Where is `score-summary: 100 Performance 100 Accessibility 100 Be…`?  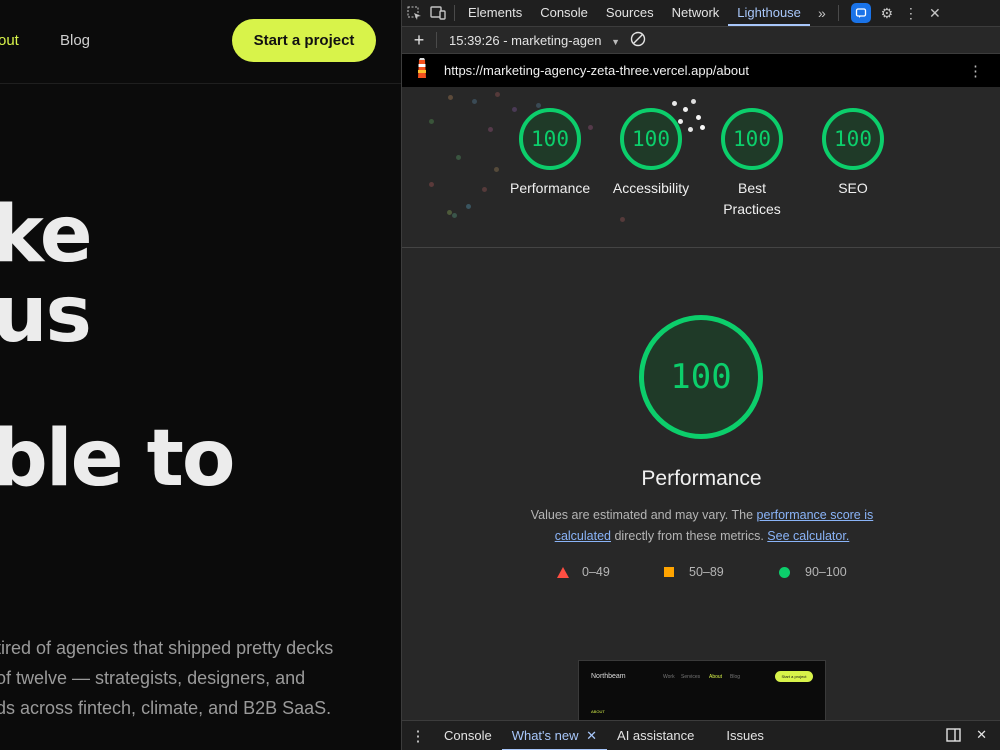
score-summary: 100 Performance 100 Accessibility 100 Be… is located at coordinates (701, 167).